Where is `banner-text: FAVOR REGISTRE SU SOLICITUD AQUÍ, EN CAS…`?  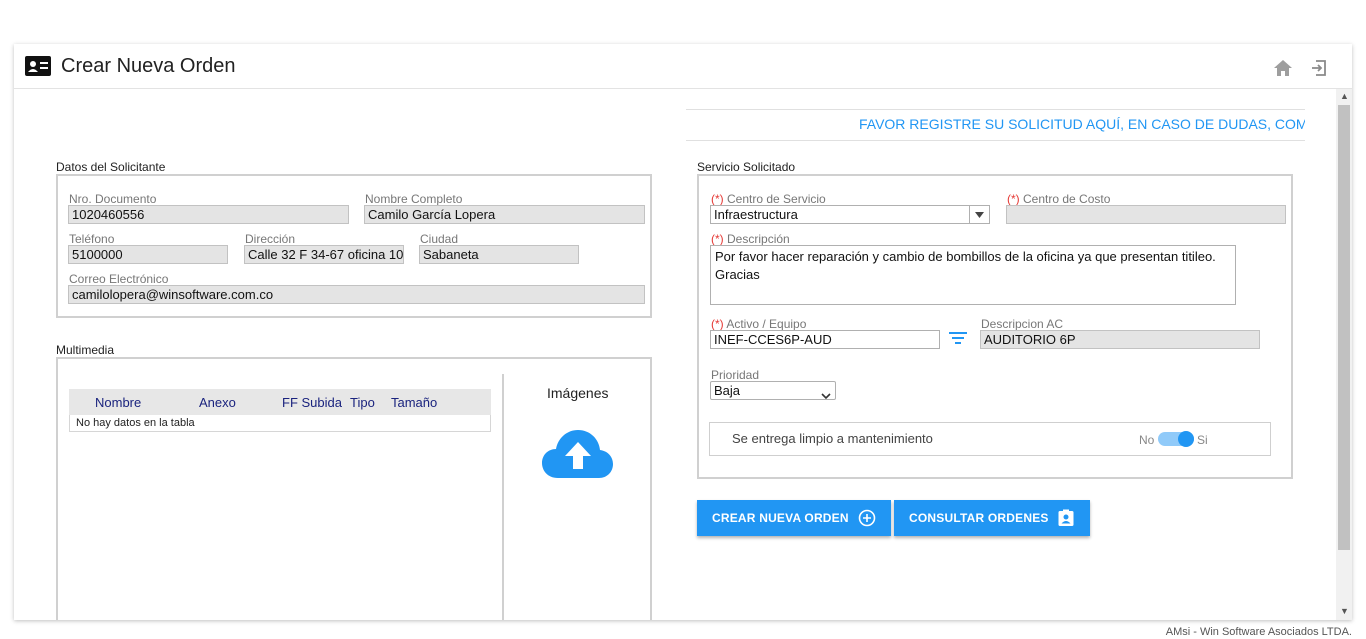
banner-text: FAVOR REGISTRE SU SOLICITUD AQUÍ, EN CAS… is located at coordinates (1082, 124).